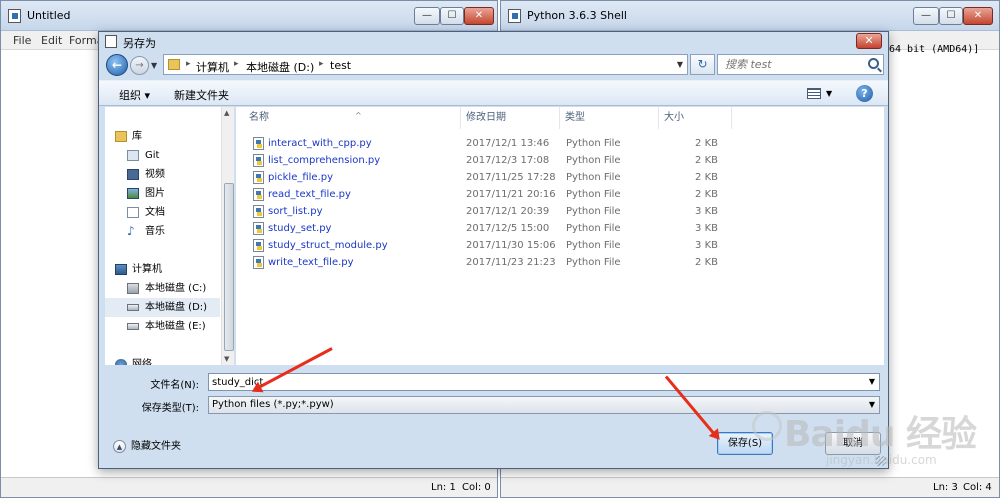 The width and height of the screenshot is (1000, 498). What do you see at coordinates (427, 16) in the screenshot?
I see `minimize-button: —` at bounding box center [427, 16].